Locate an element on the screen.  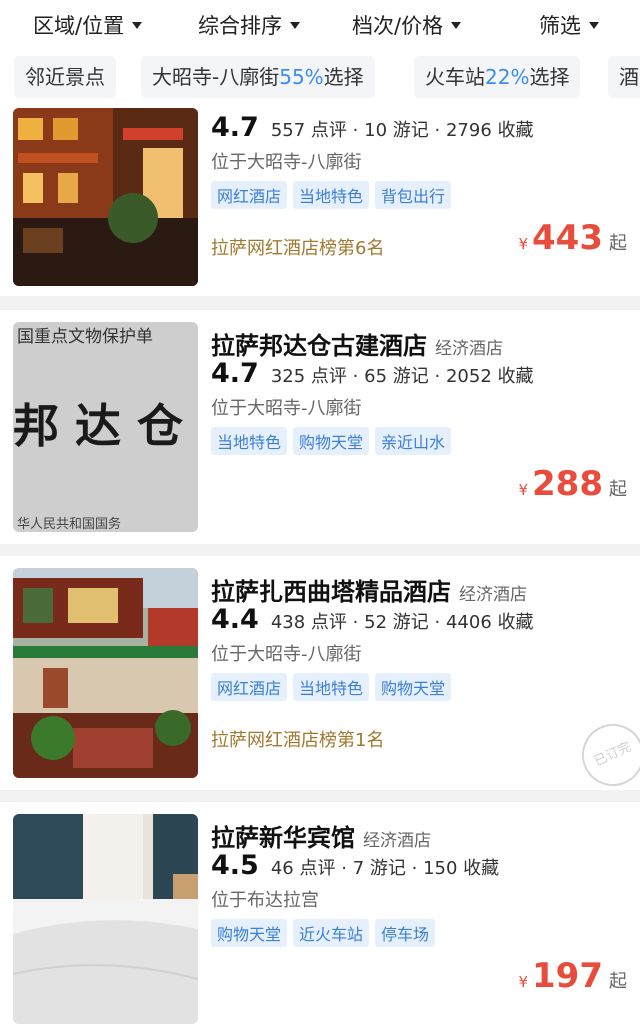
hotel-stats: 4.7 325 点评 · 65 游记 · 2052 收藏 is located at coordinates (372, 373).